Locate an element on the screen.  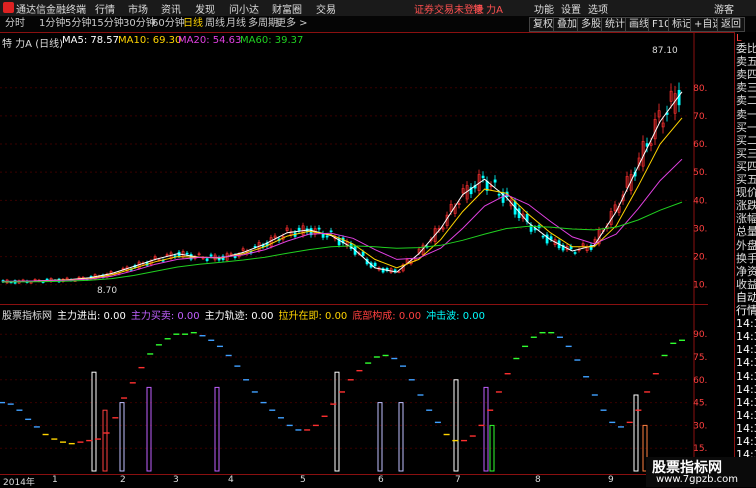
menu-news: 资讯 is located at coordinates (171, 8).